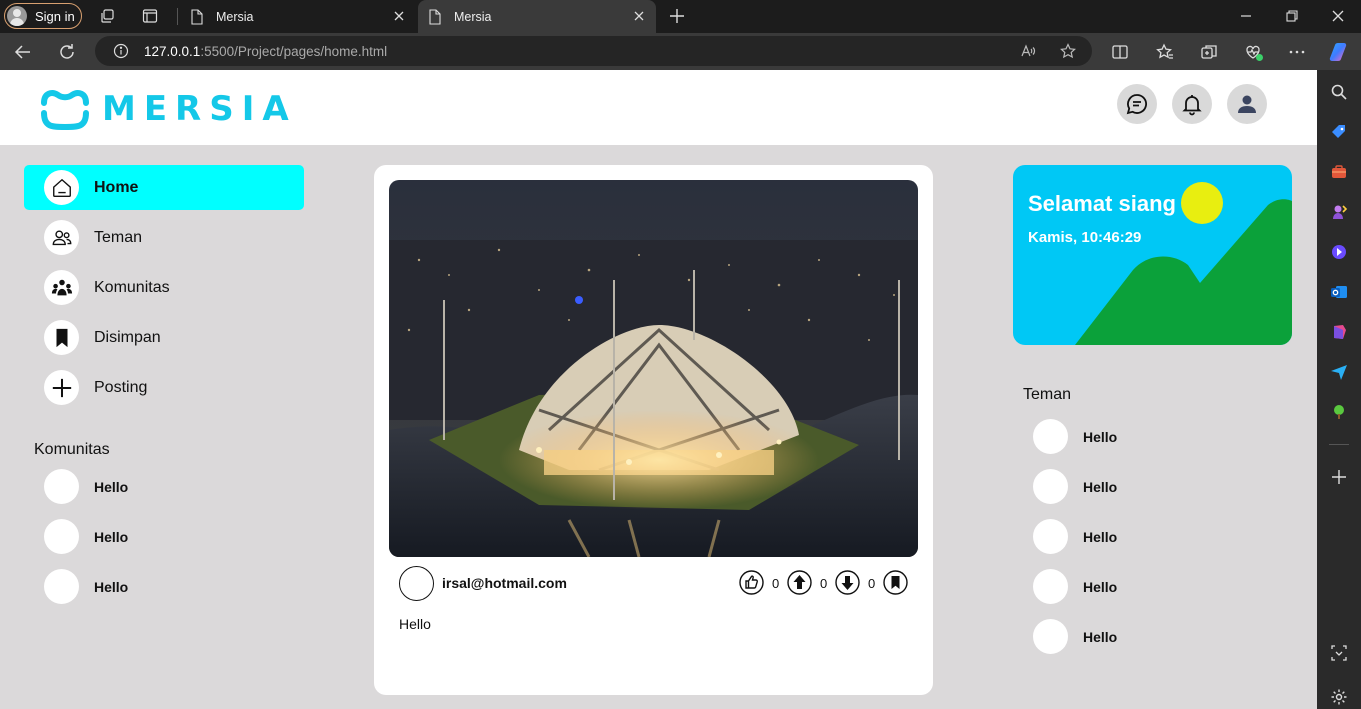 This screenshot has width=1361, height=709. What do you see at coordinates (1246, 16) in the screenshot?
I see `minimize-icon` at bounding box center [1246, 16].